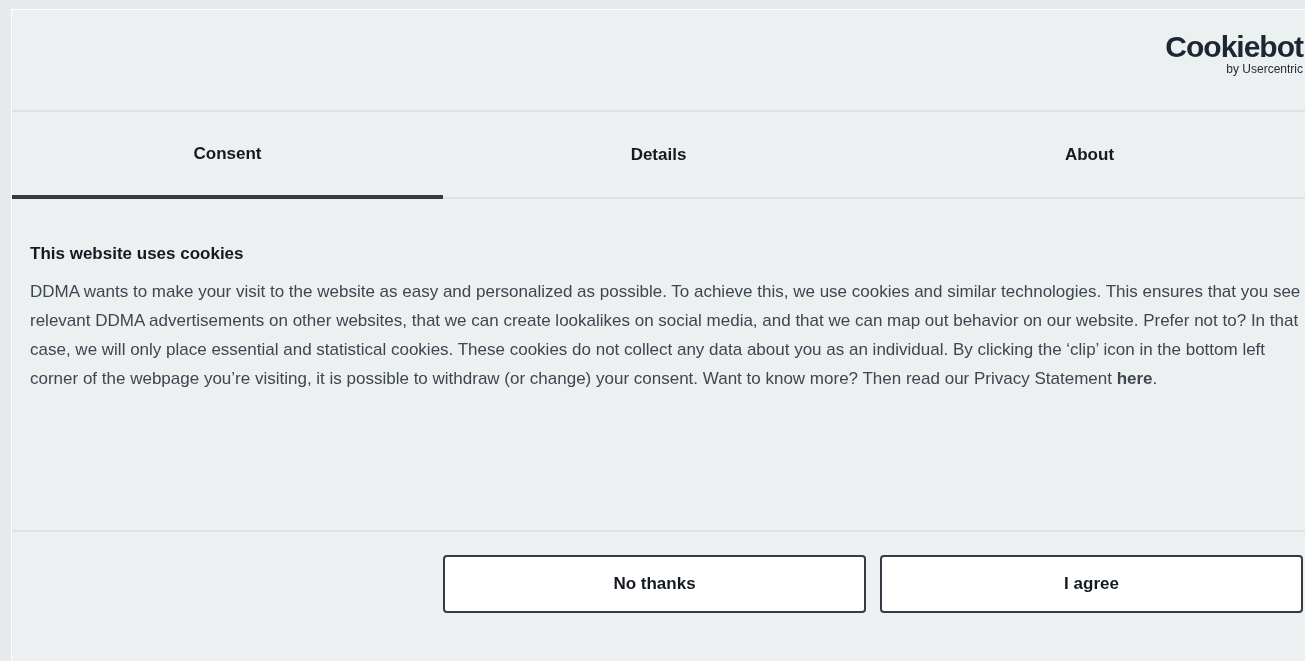 The image size is (1305, 661). I want to click on tab: Details, so click(658, 154).